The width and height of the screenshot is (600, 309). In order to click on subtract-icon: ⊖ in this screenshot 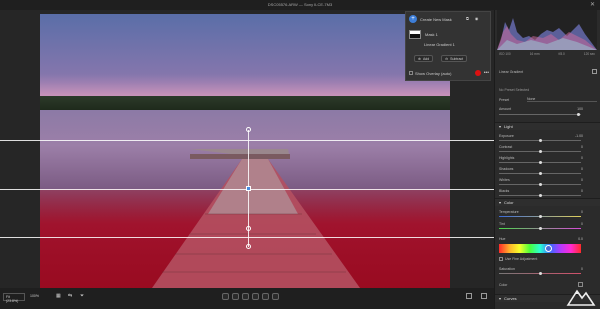, I will do `click(447, 58)`.